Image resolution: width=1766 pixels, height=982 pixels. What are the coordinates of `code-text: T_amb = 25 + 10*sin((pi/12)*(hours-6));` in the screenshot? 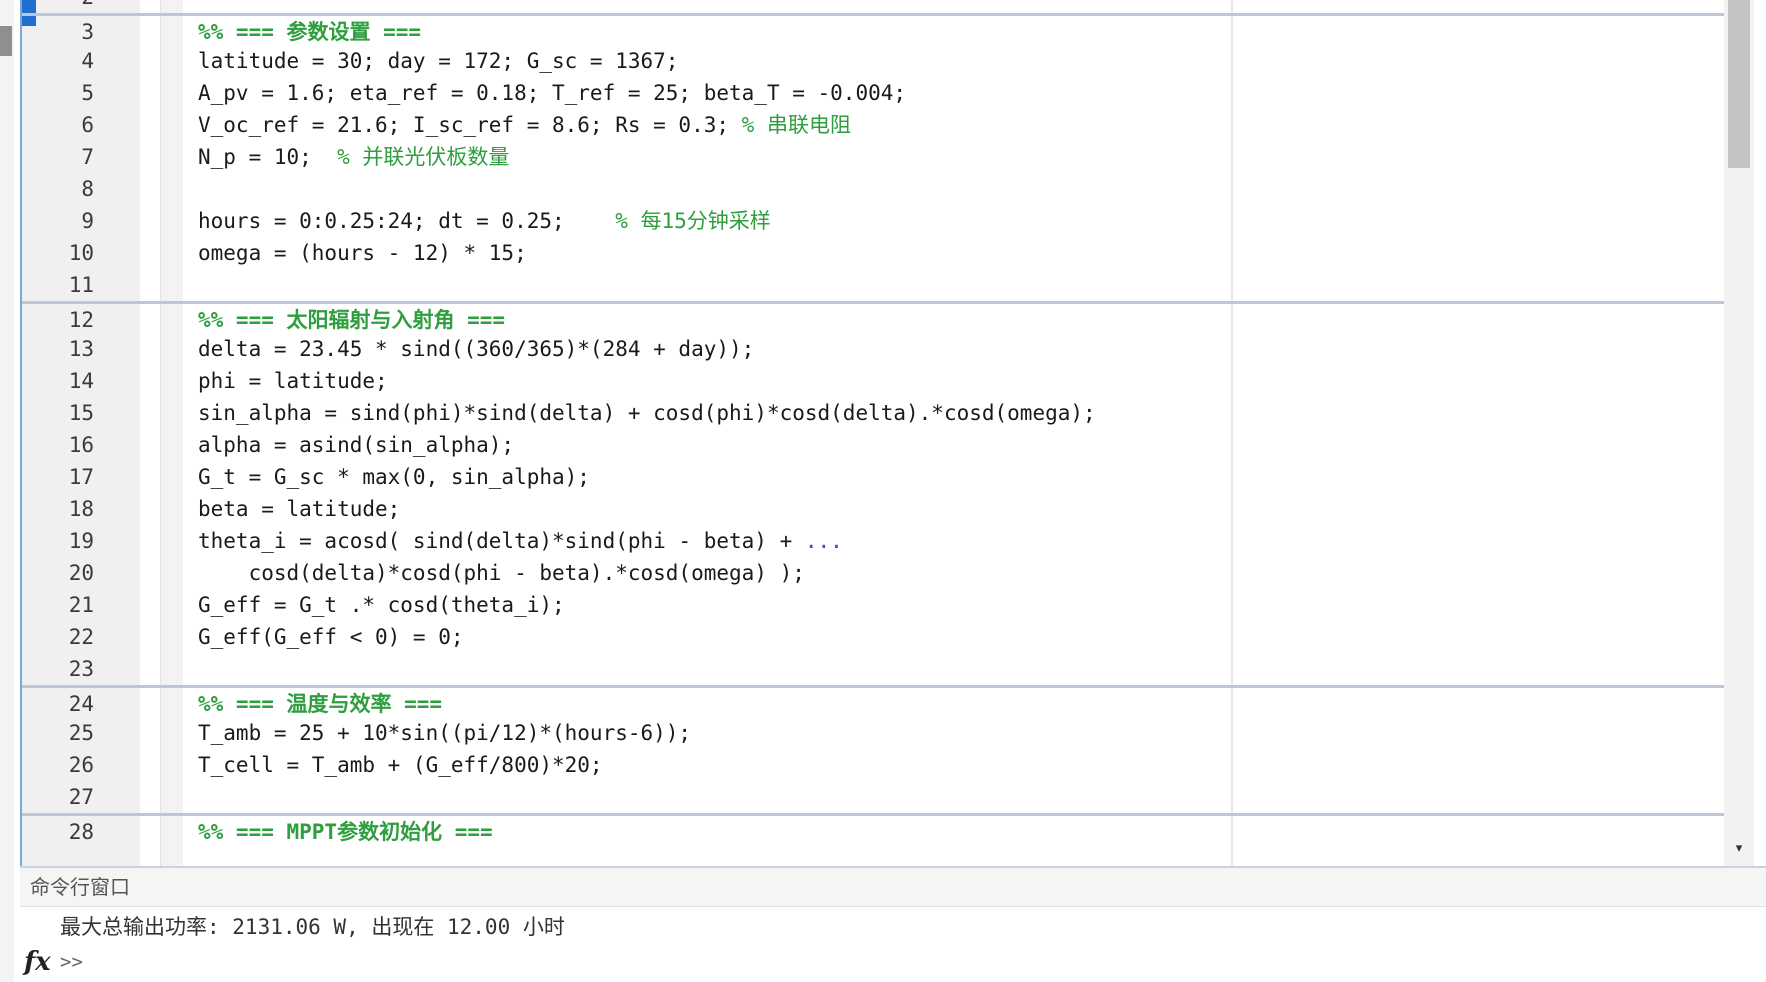 It's located at (445, 733).